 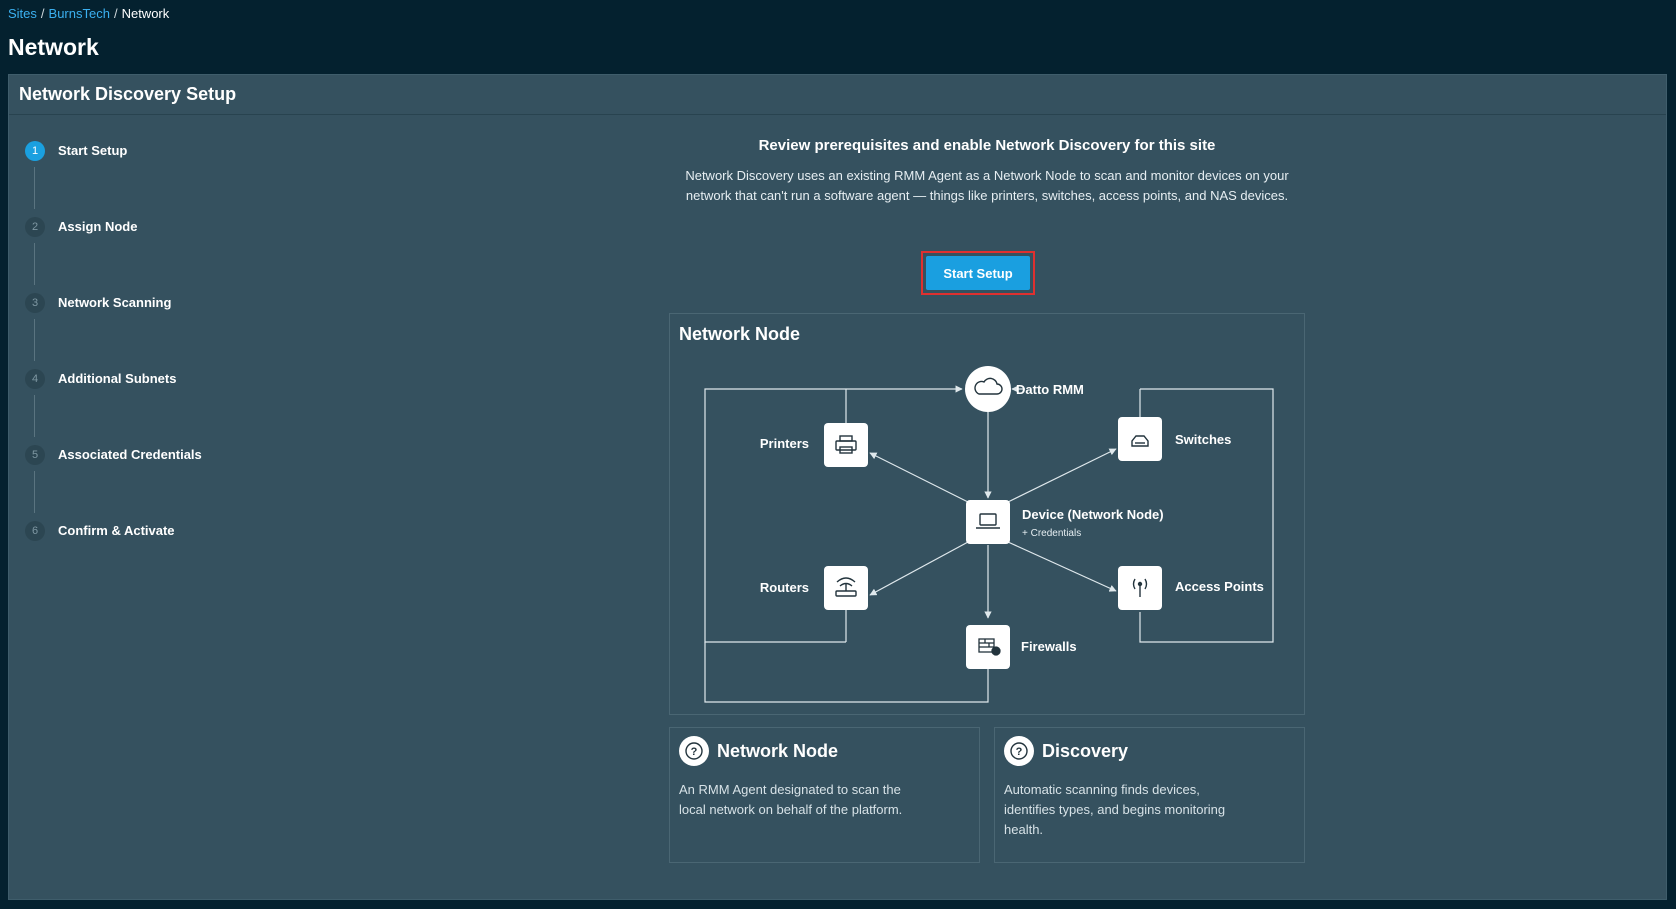 What do you see at coordinates (837, 95) in the screenshot?
I see `panel-title: Network Discovery Setup` at bounding box center [837, 95].